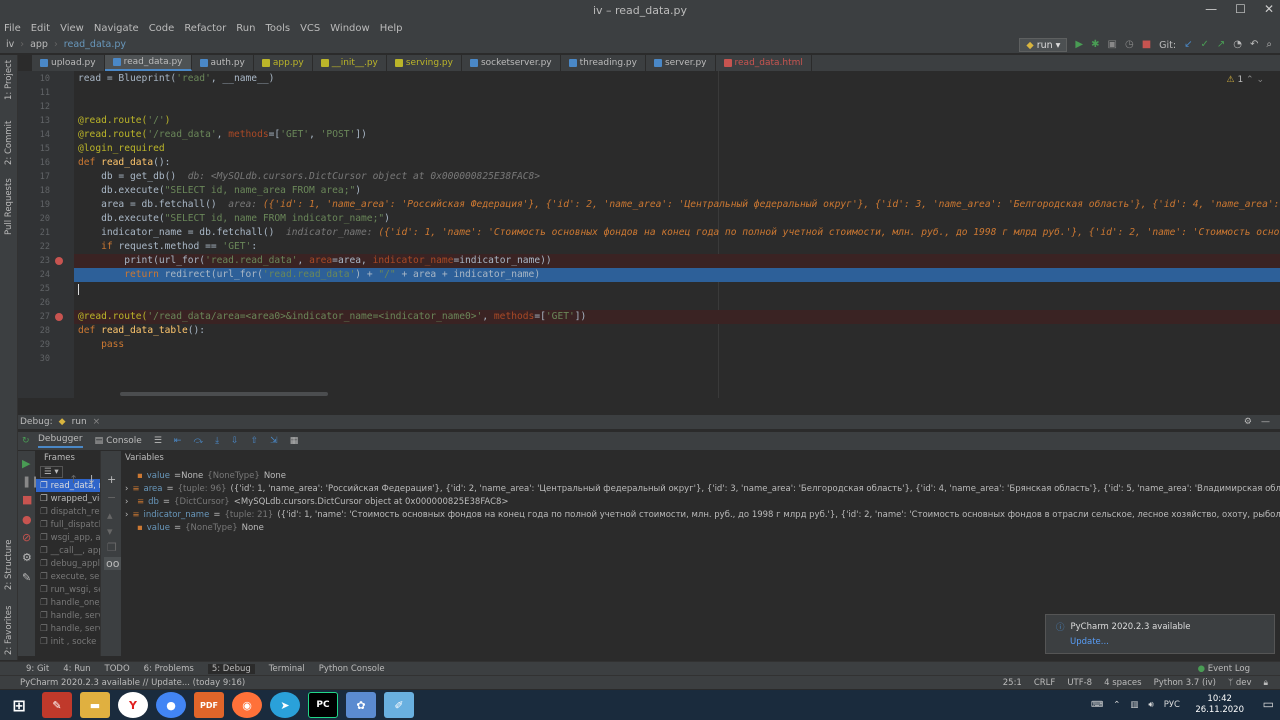  I want to click on search-icon: ⌕, so click(1269, 45).